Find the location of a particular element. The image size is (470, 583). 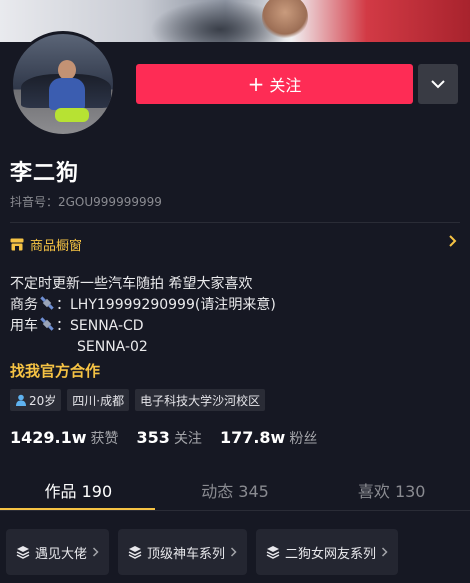

person-icon is located at coordinates (21, 400).